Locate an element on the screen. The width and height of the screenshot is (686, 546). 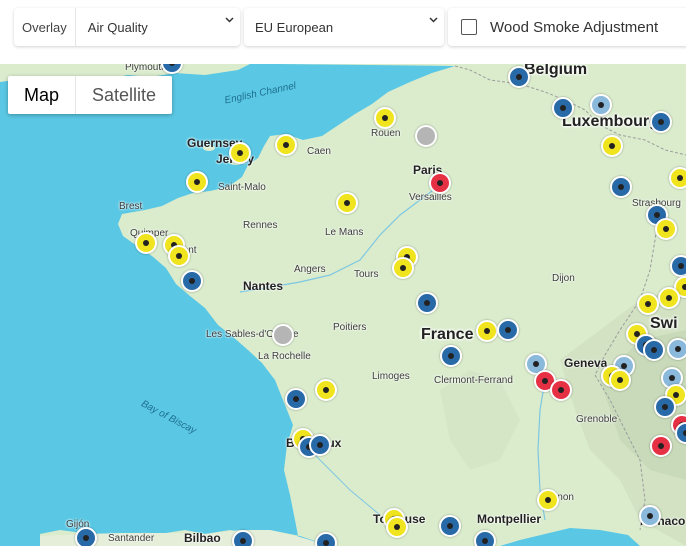
wood-smoke-checkbox is located at coordinates (469, 27).